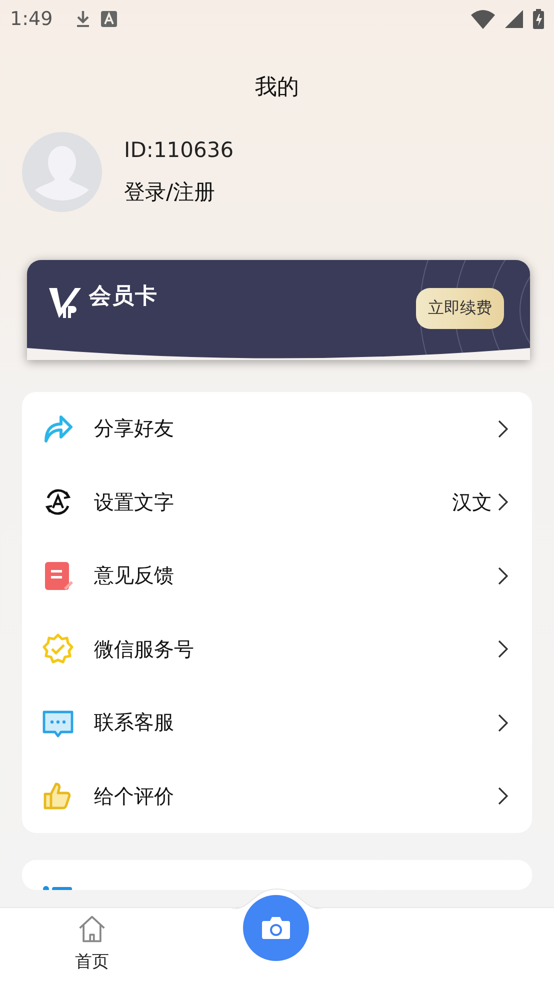 The height and width of the screenshot is (984, 554). I want to click on wifi-icon, so click(483, 19).